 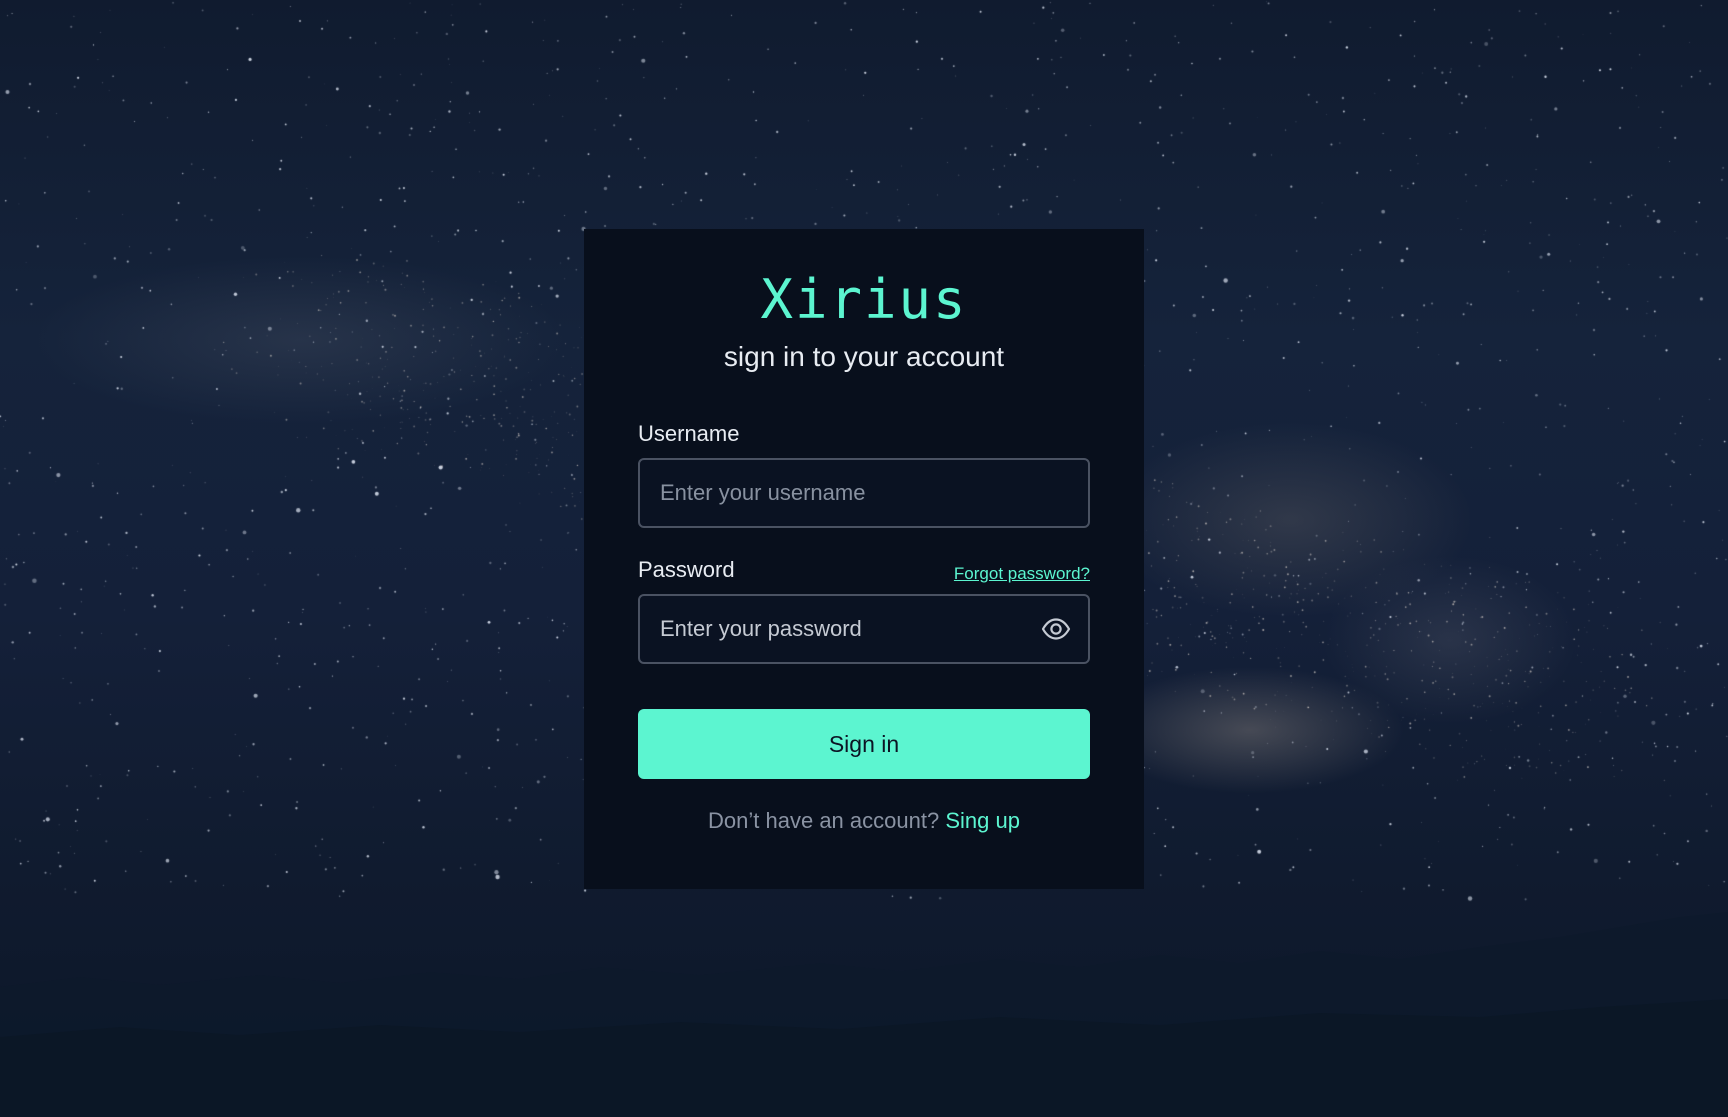 I want to click on forgot-password-link: Forgot password?, so click(x=1022, y=574).